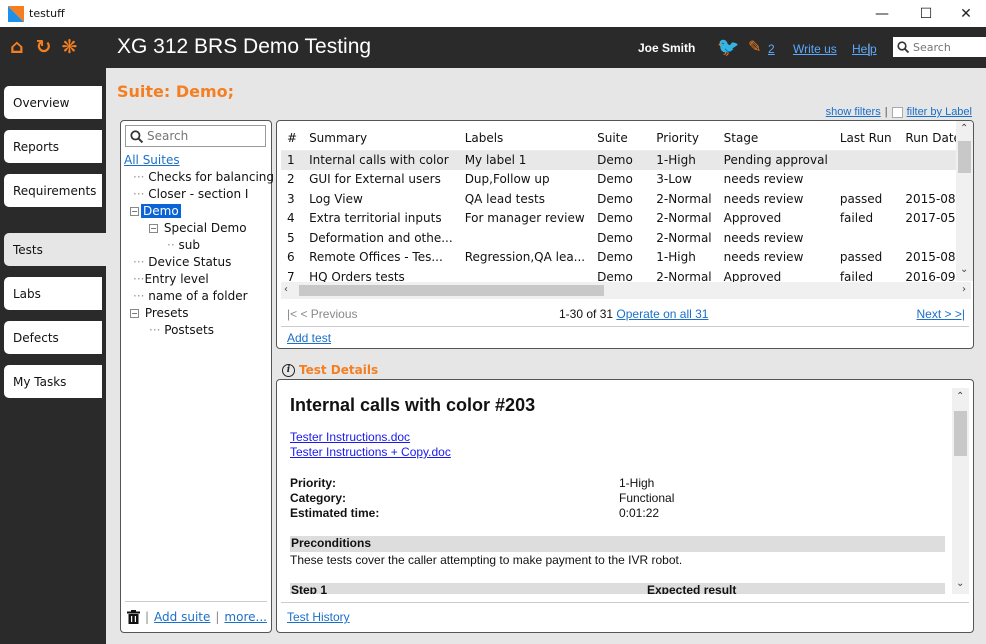  Describe the element at coordinates (897, 112) in the screenshot. I see `filter-by-label-checkbox` at that location.